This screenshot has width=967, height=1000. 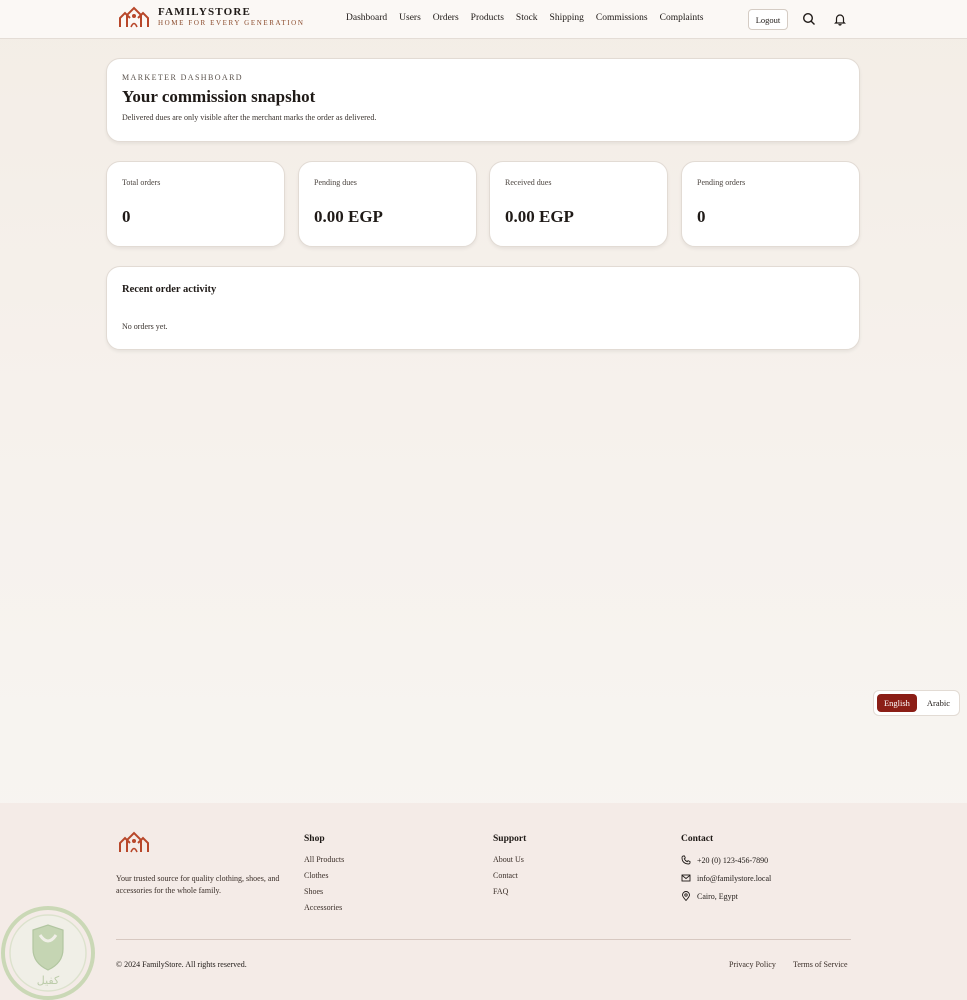 What do you see at coordinates (528, 182) in the screenshot?
I see `stat-label: Received dues` at bounding box center [528, 182].